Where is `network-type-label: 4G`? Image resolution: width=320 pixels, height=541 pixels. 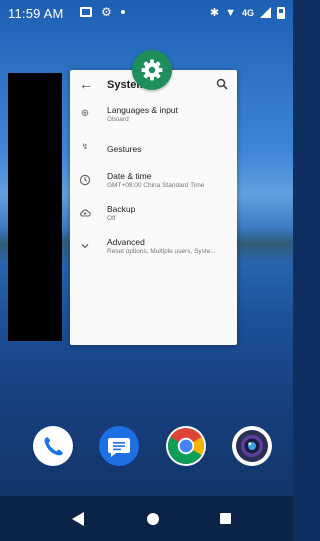 network-type-label: 4G is located at coordinates (247, 12).